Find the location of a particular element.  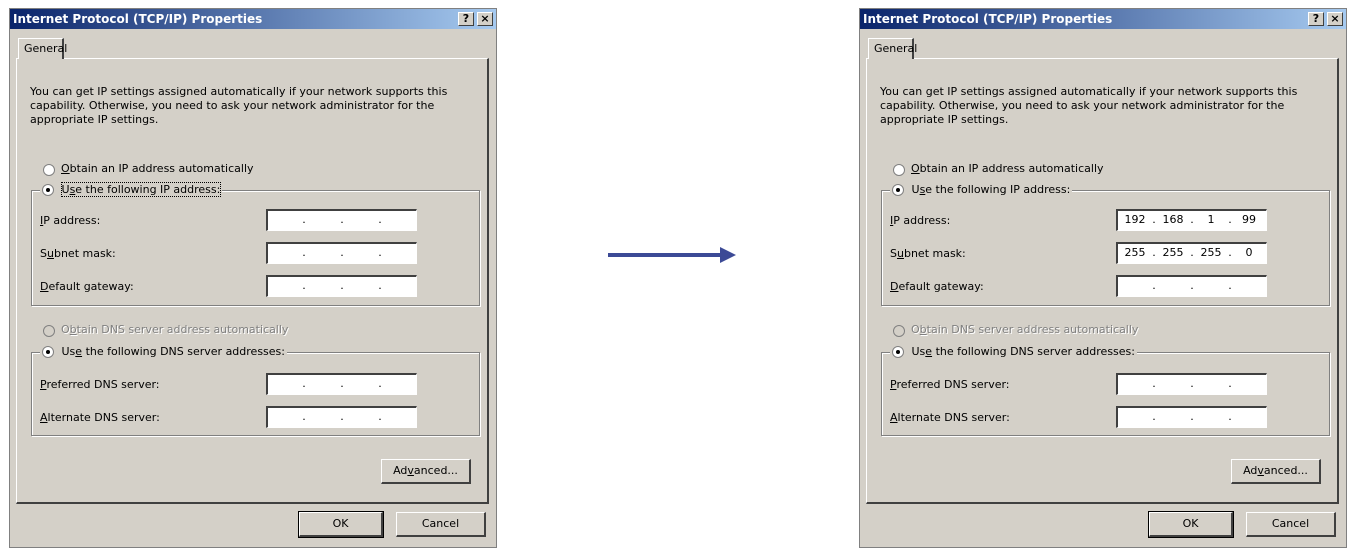

ip-octet-4: 0 is located at coordinates (1249, 252).